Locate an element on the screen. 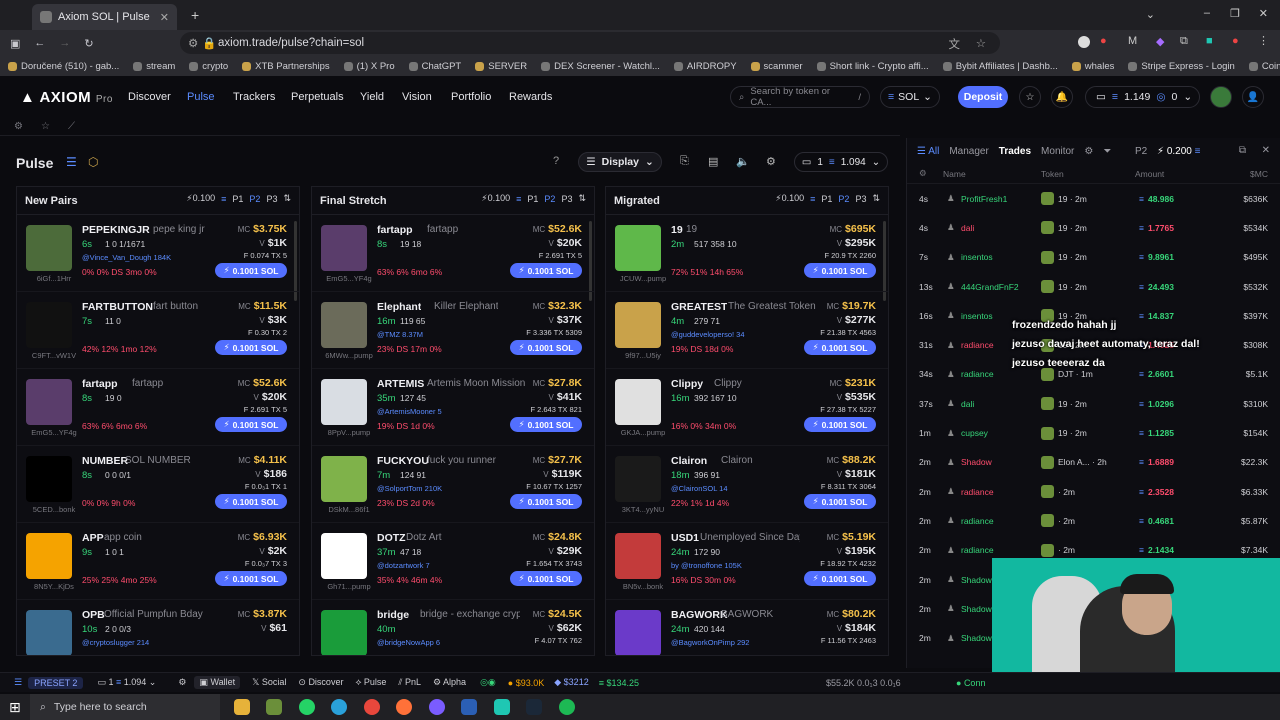 The image size is (1280, 720). nav-yield: Yield is located at coordinates (372, 97).